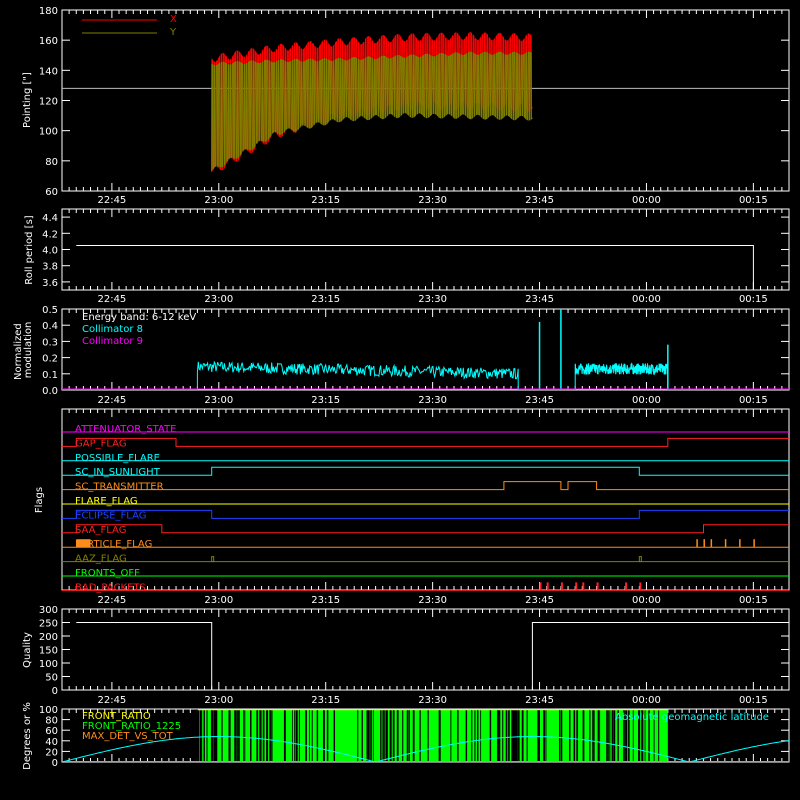 The width and height of the screenshot is (800, 800). Describe the element at coordinates (51, 752) in the screenshot. I see `y-tick-label: 20` at that location.